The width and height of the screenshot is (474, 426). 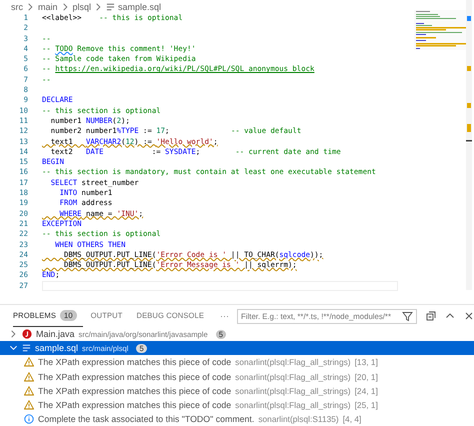 What do you see at coordinates (17, 7) in the screenshot?
I see `breadcrumb-item: src` at bounding box center [17, 7].